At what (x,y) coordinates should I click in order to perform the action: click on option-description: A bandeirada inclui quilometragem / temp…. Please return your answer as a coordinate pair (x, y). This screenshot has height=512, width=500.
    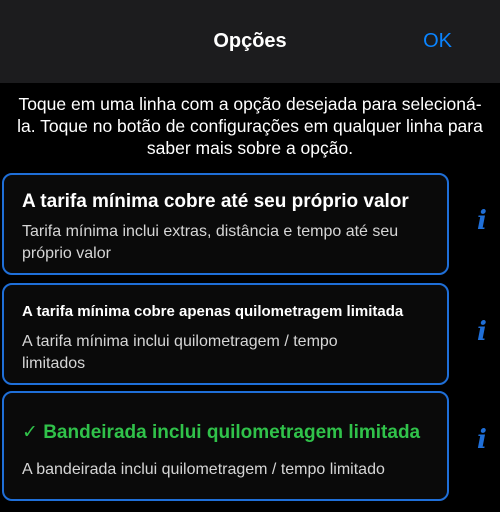
    Looking at the image, I should click on (203, 469).